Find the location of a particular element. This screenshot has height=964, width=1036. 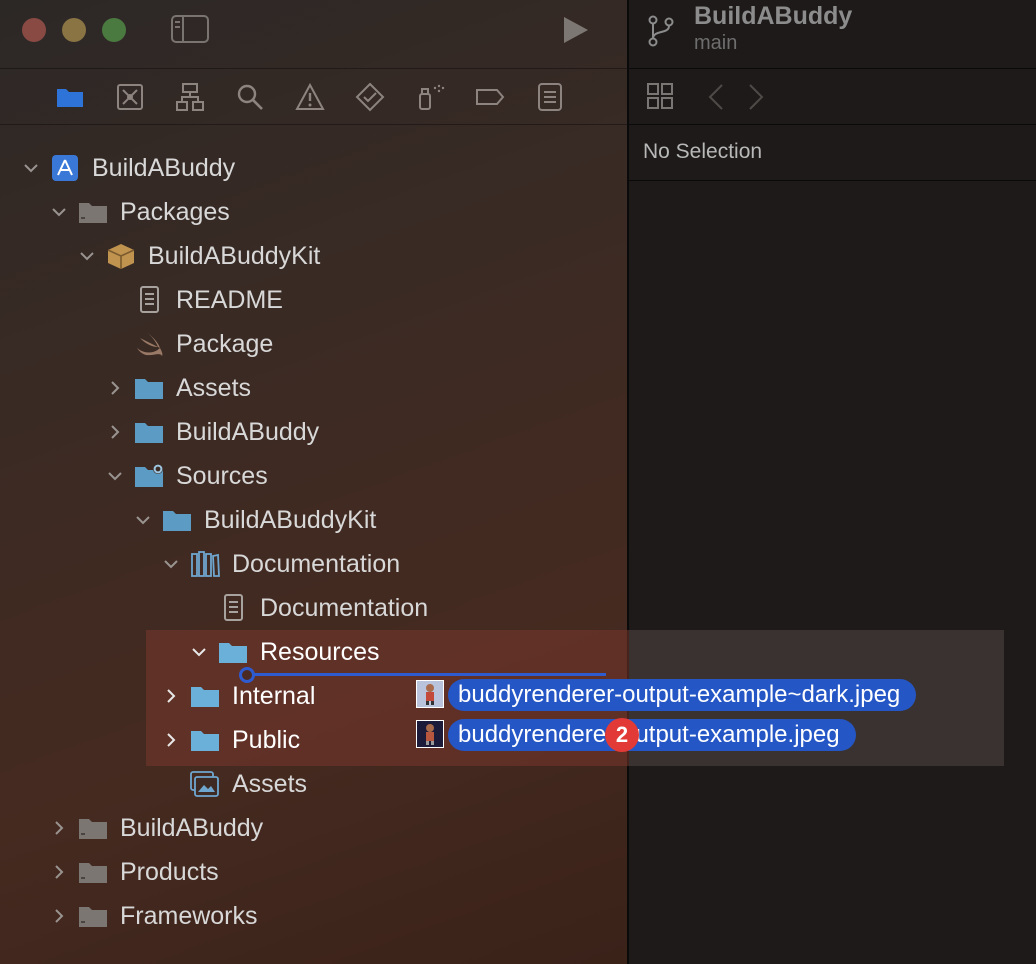

tree-label: Sources is located at coordinates (222, 476).